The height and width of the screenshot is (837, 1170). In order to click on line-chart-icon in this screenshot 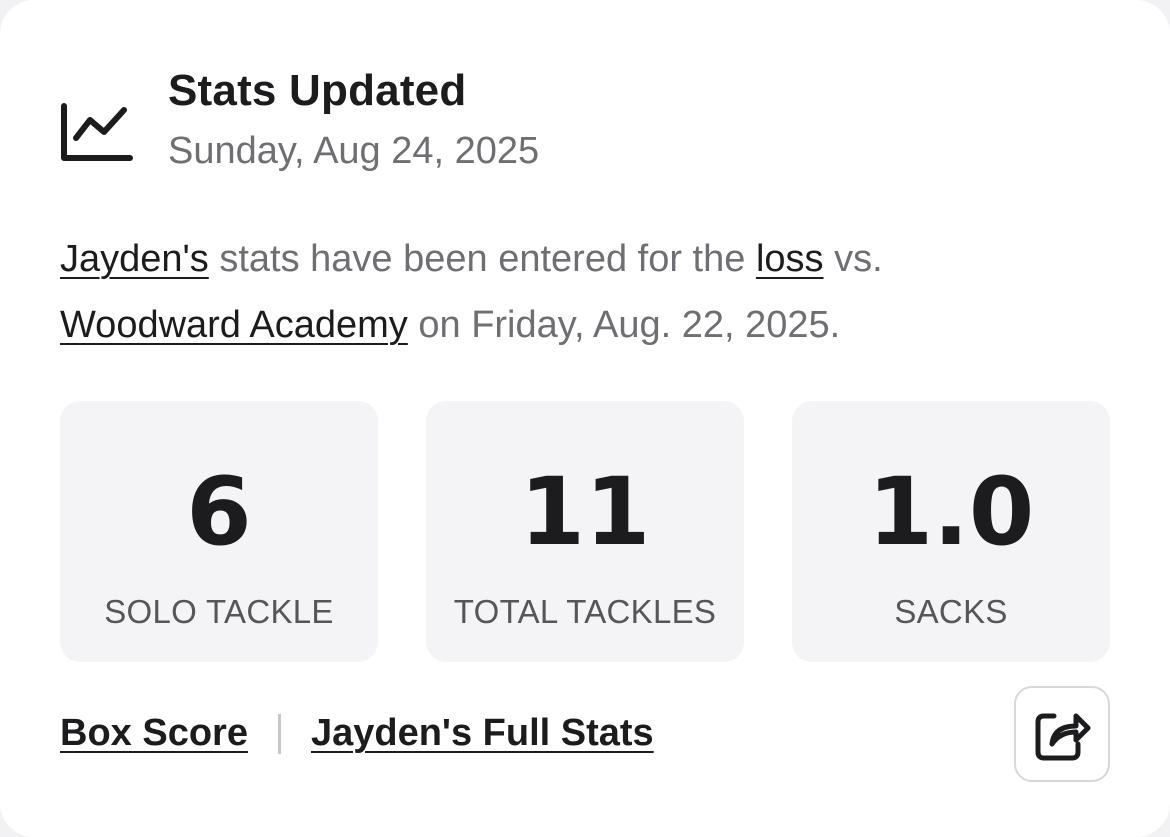, I will do `click(97, 132)`.